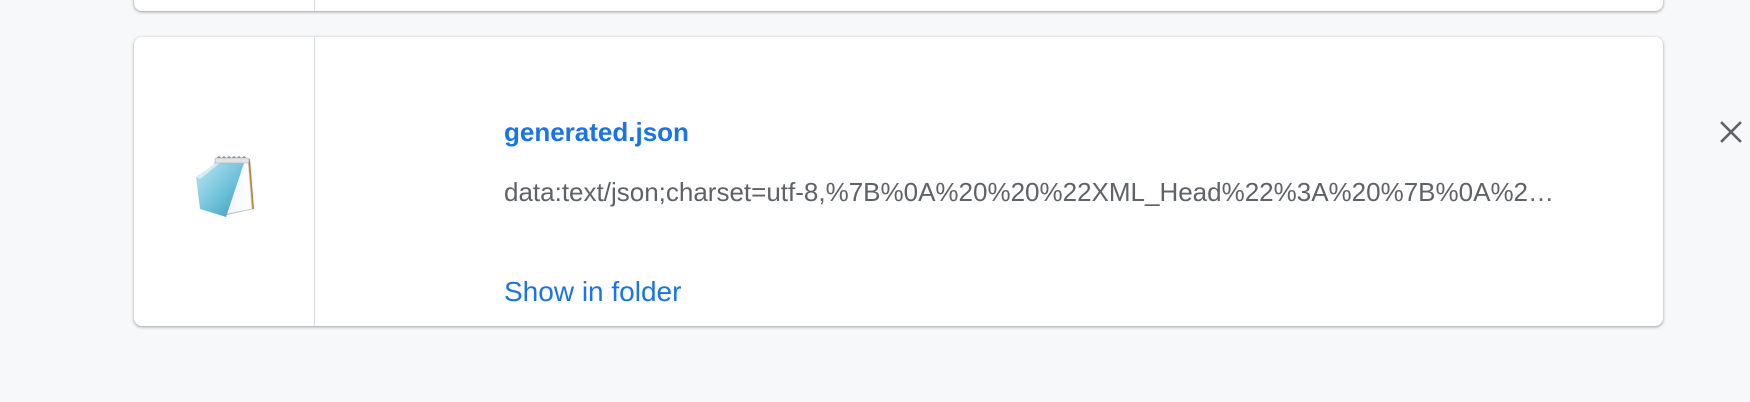 This screenshot has height=402, width=1750. What do you see at coordinates (898, 5) in the screenshot?
I see `previous-download-card` at bounding box center [898, 5].